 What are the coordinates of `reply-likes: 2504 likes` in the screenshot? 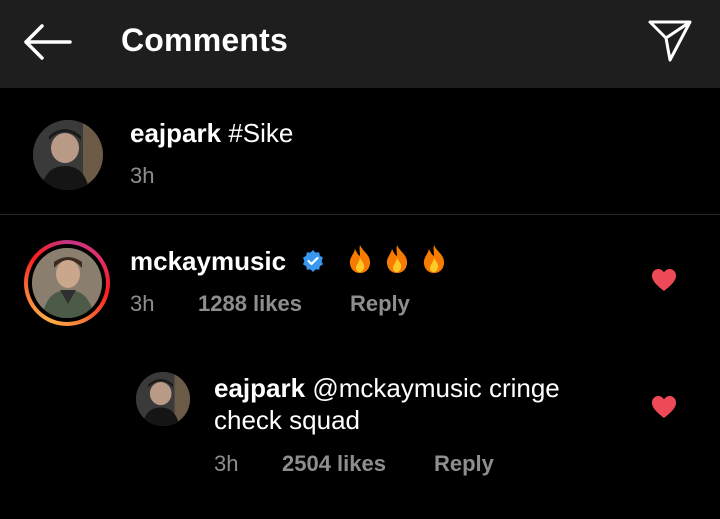 It's located at (334, 464).